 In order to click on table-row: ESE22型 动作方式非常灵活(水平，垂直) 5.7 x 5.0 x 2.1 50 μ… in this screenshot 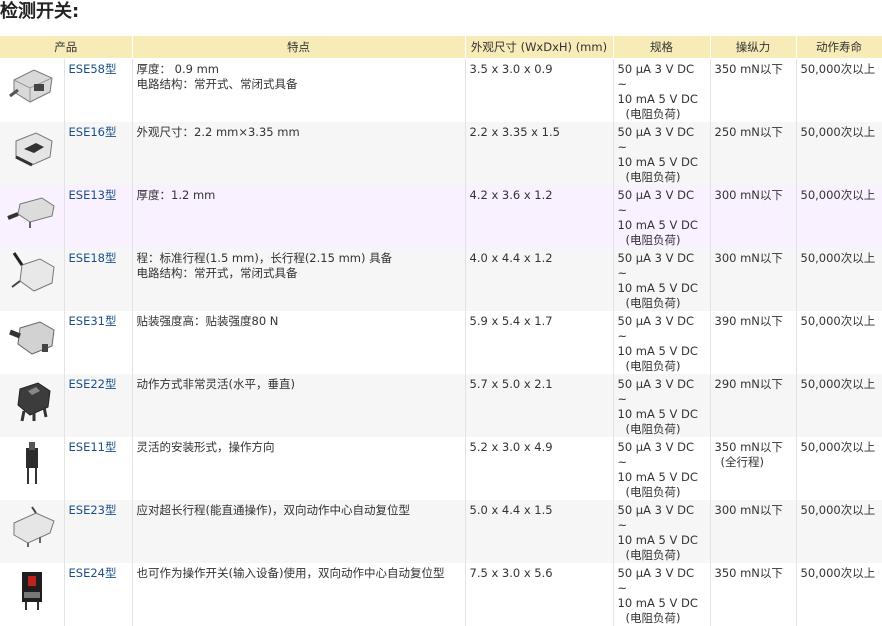, I will do `click(441, 405)`.